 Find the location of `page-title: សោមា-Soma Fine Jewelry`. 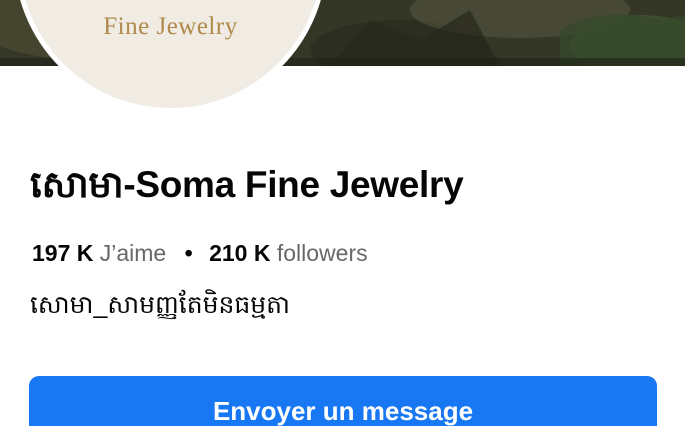

page-title: សោមា-Soma Fine Jewelry is located at coordinates (247, 184).